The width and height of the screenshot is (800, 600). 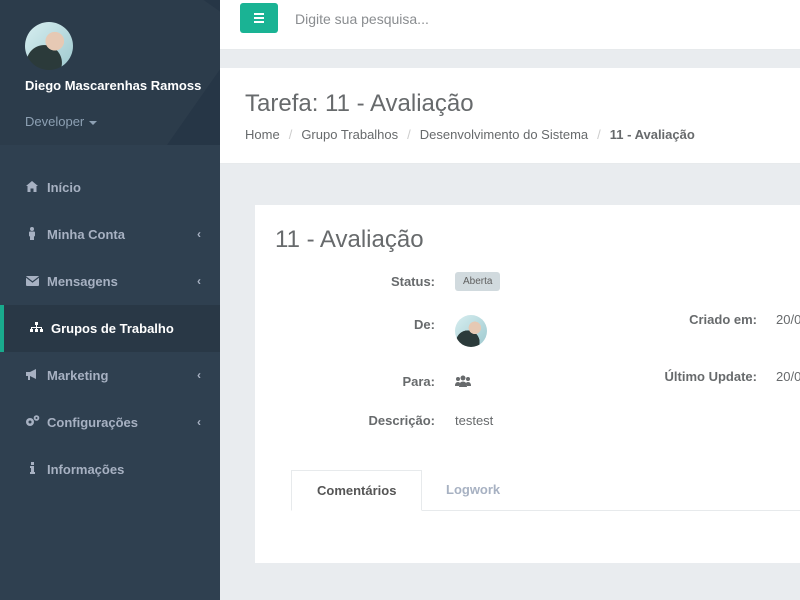 I want to click on sitemap-icon, so click(x=36, y=328).